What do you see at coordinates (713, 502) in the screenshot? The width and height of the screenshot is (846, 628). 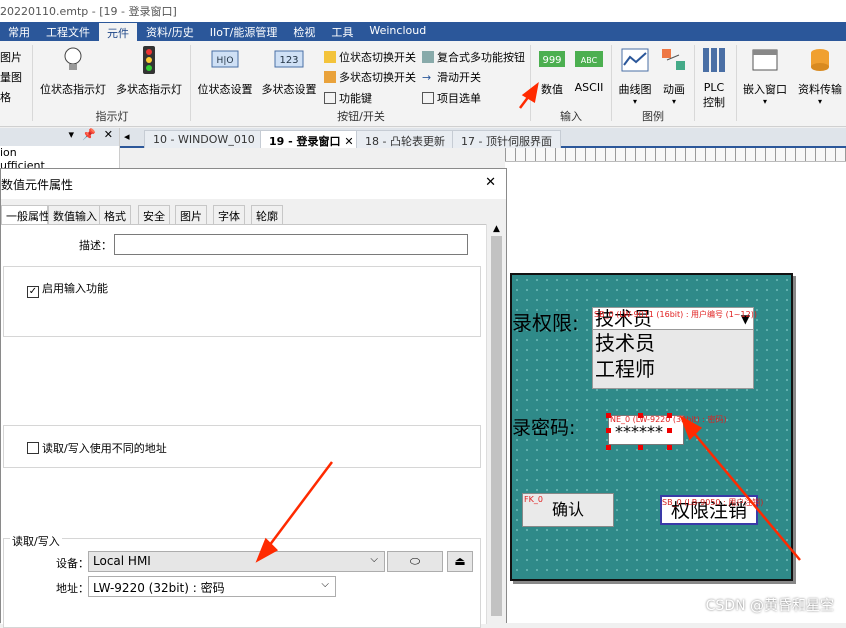 I see `object-tag: SB_0 (LB-9050 : 用户注销)` at bounding box center [713, 502].